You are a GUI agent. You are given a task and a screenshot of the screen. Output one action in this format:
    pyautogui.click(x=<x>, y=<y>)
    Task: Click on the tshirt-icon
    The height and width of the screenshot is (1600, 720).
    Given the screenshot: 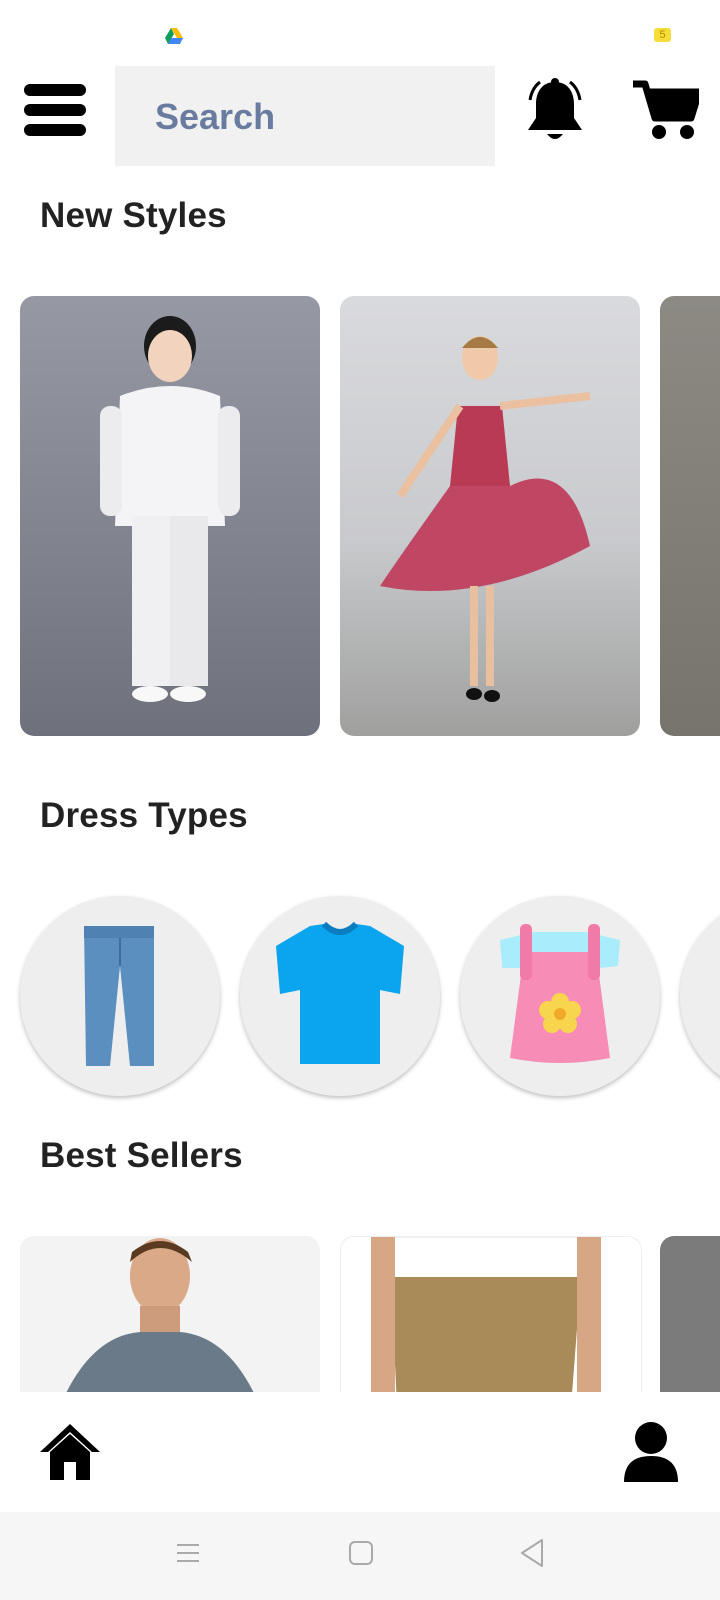 What is the action you would take?
    pyautogui.click(x=340, y=992)
    